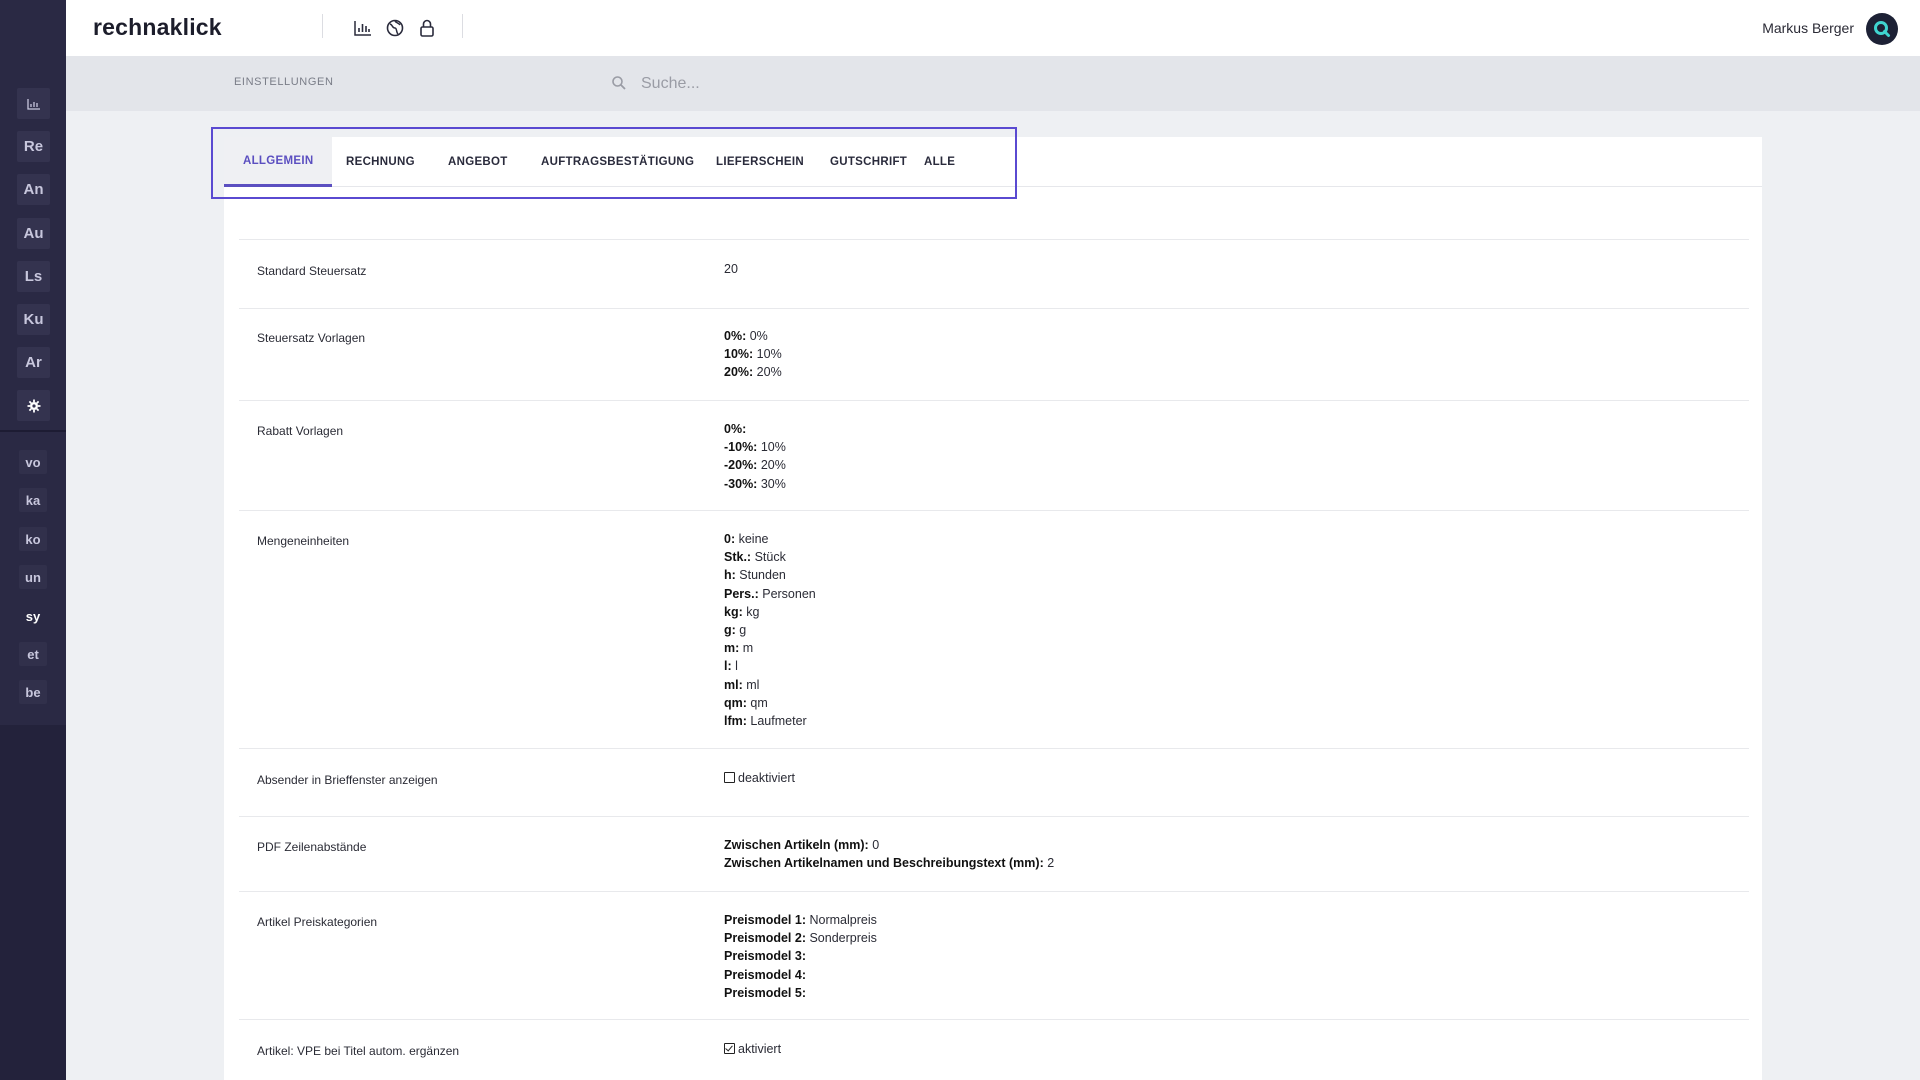 Image resolution: width=1920 pixels, height=1080 pixels. Describe the element at coordinates (395, 28) in the screenshot. I see `globe-icon` at that location.